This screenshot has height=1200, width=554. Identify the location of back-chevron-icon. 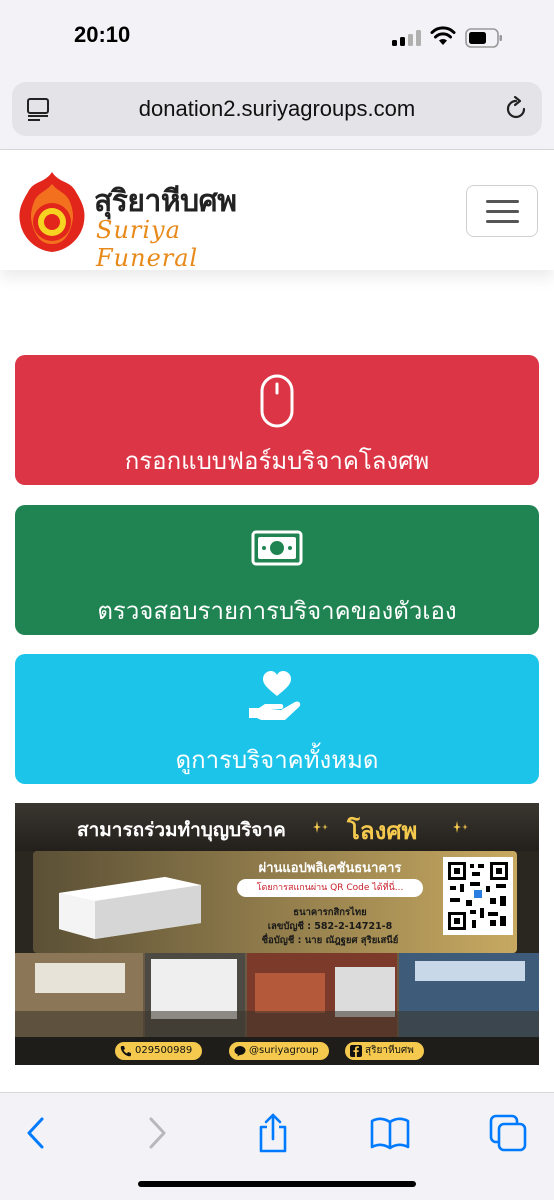
(37, 1133).